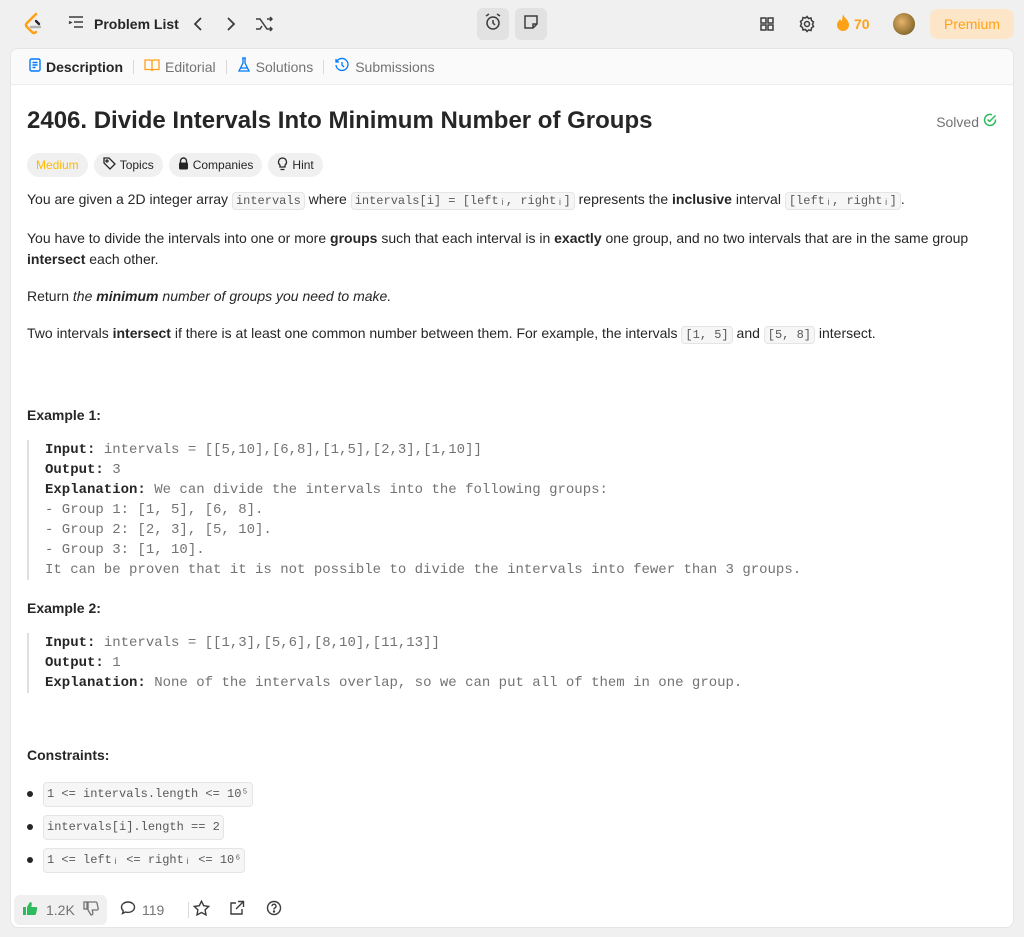 This screenshot has width=1024, height=937. What do you see at coordinates (64, 415) in the screenshot?
I see `example-1-heading: Example 1:` at bounding box center [64, 415].